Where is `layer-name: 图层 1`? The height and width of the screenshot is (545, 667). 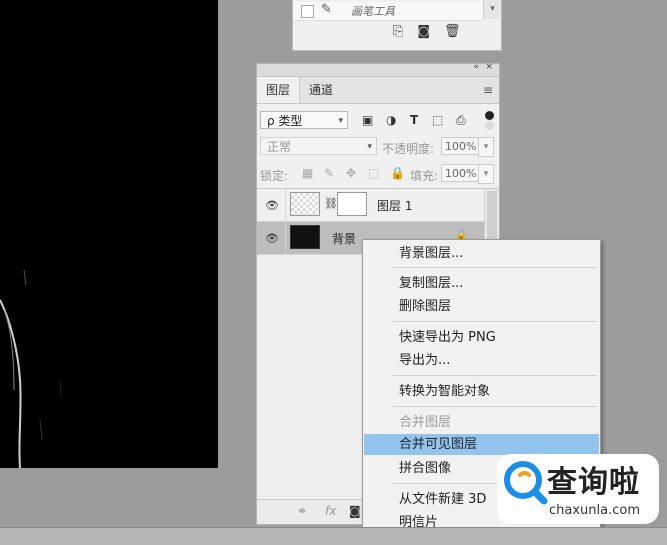
layer-name: 图层 1 is located at coordinates (395, 206).